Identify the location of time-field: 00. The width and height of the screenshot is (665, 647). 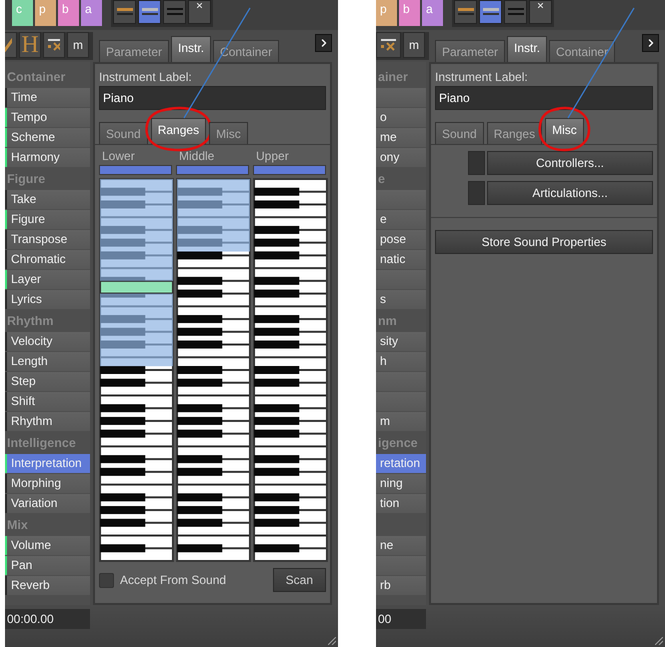
(401, 619).